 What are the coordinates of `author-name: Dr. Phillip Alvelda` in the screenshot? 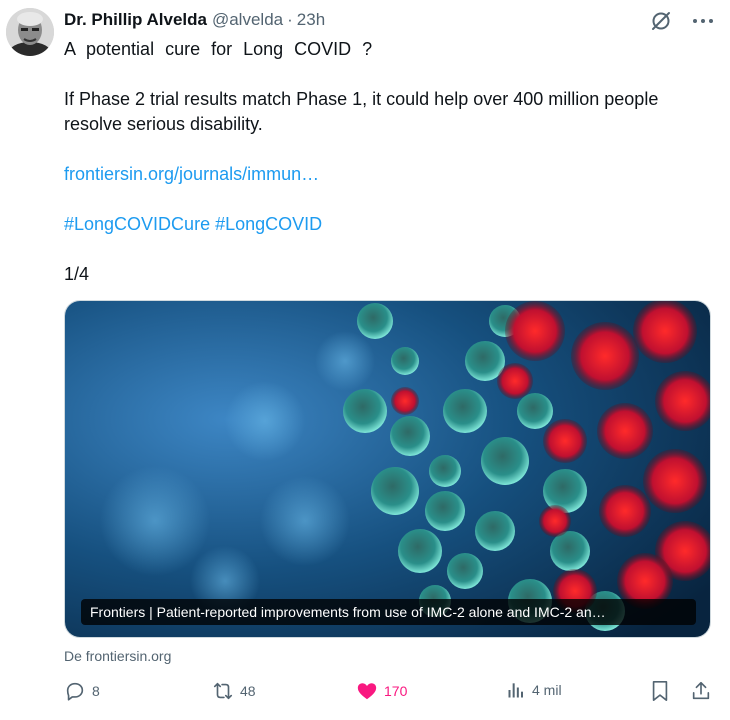 It's located at (135, 20).